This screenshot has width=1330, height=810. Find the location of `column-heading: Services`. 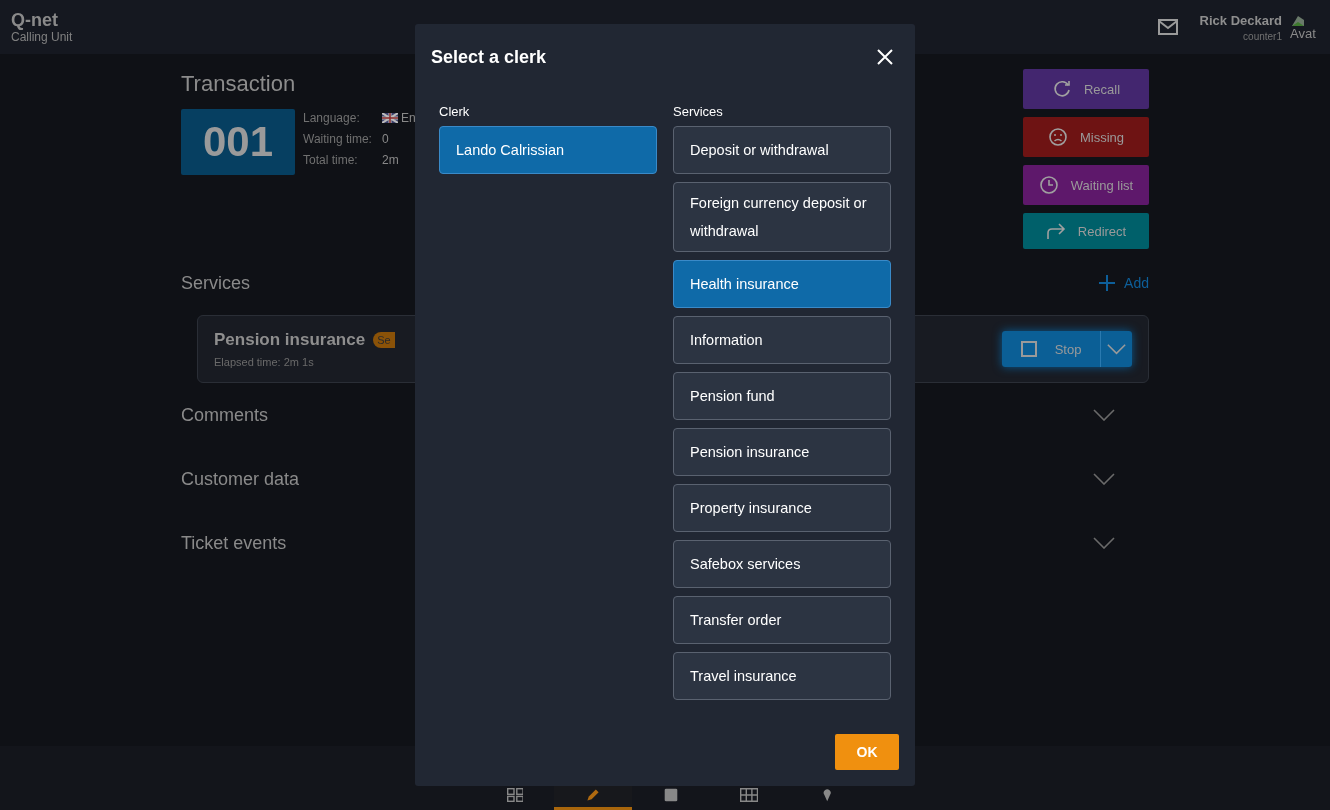

column-heading: Services is located at coordinates (698, 111).